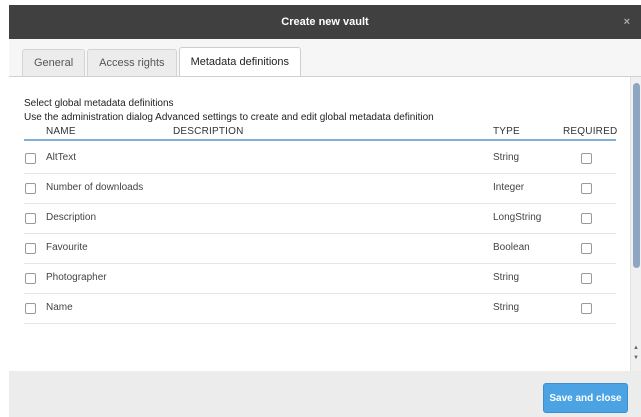 The image size is (641, 417). I want to click on tab-general: General, so click(54, 62).